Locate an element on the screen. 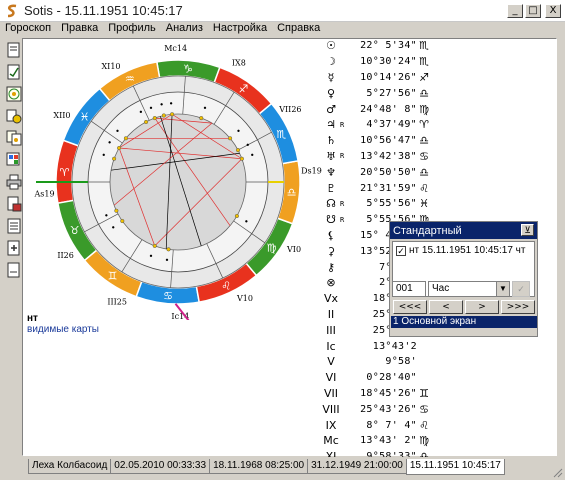 The image size is (565, 480). horoscope-tab: 18.11.1968 08:25:00 is located at coordinates (259, 466).